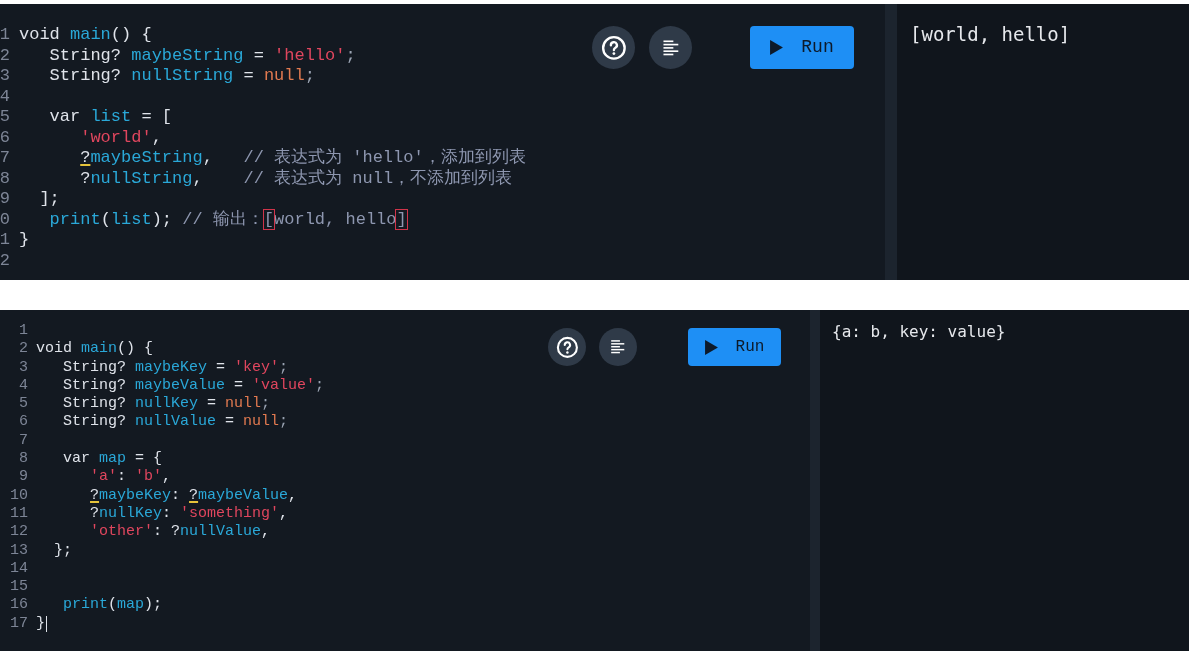  Describe the element at coordinates (296, 178) in the screenshot. I see `code-line: ?nullString, // 表达式为 null，不添加到列表` at that location.